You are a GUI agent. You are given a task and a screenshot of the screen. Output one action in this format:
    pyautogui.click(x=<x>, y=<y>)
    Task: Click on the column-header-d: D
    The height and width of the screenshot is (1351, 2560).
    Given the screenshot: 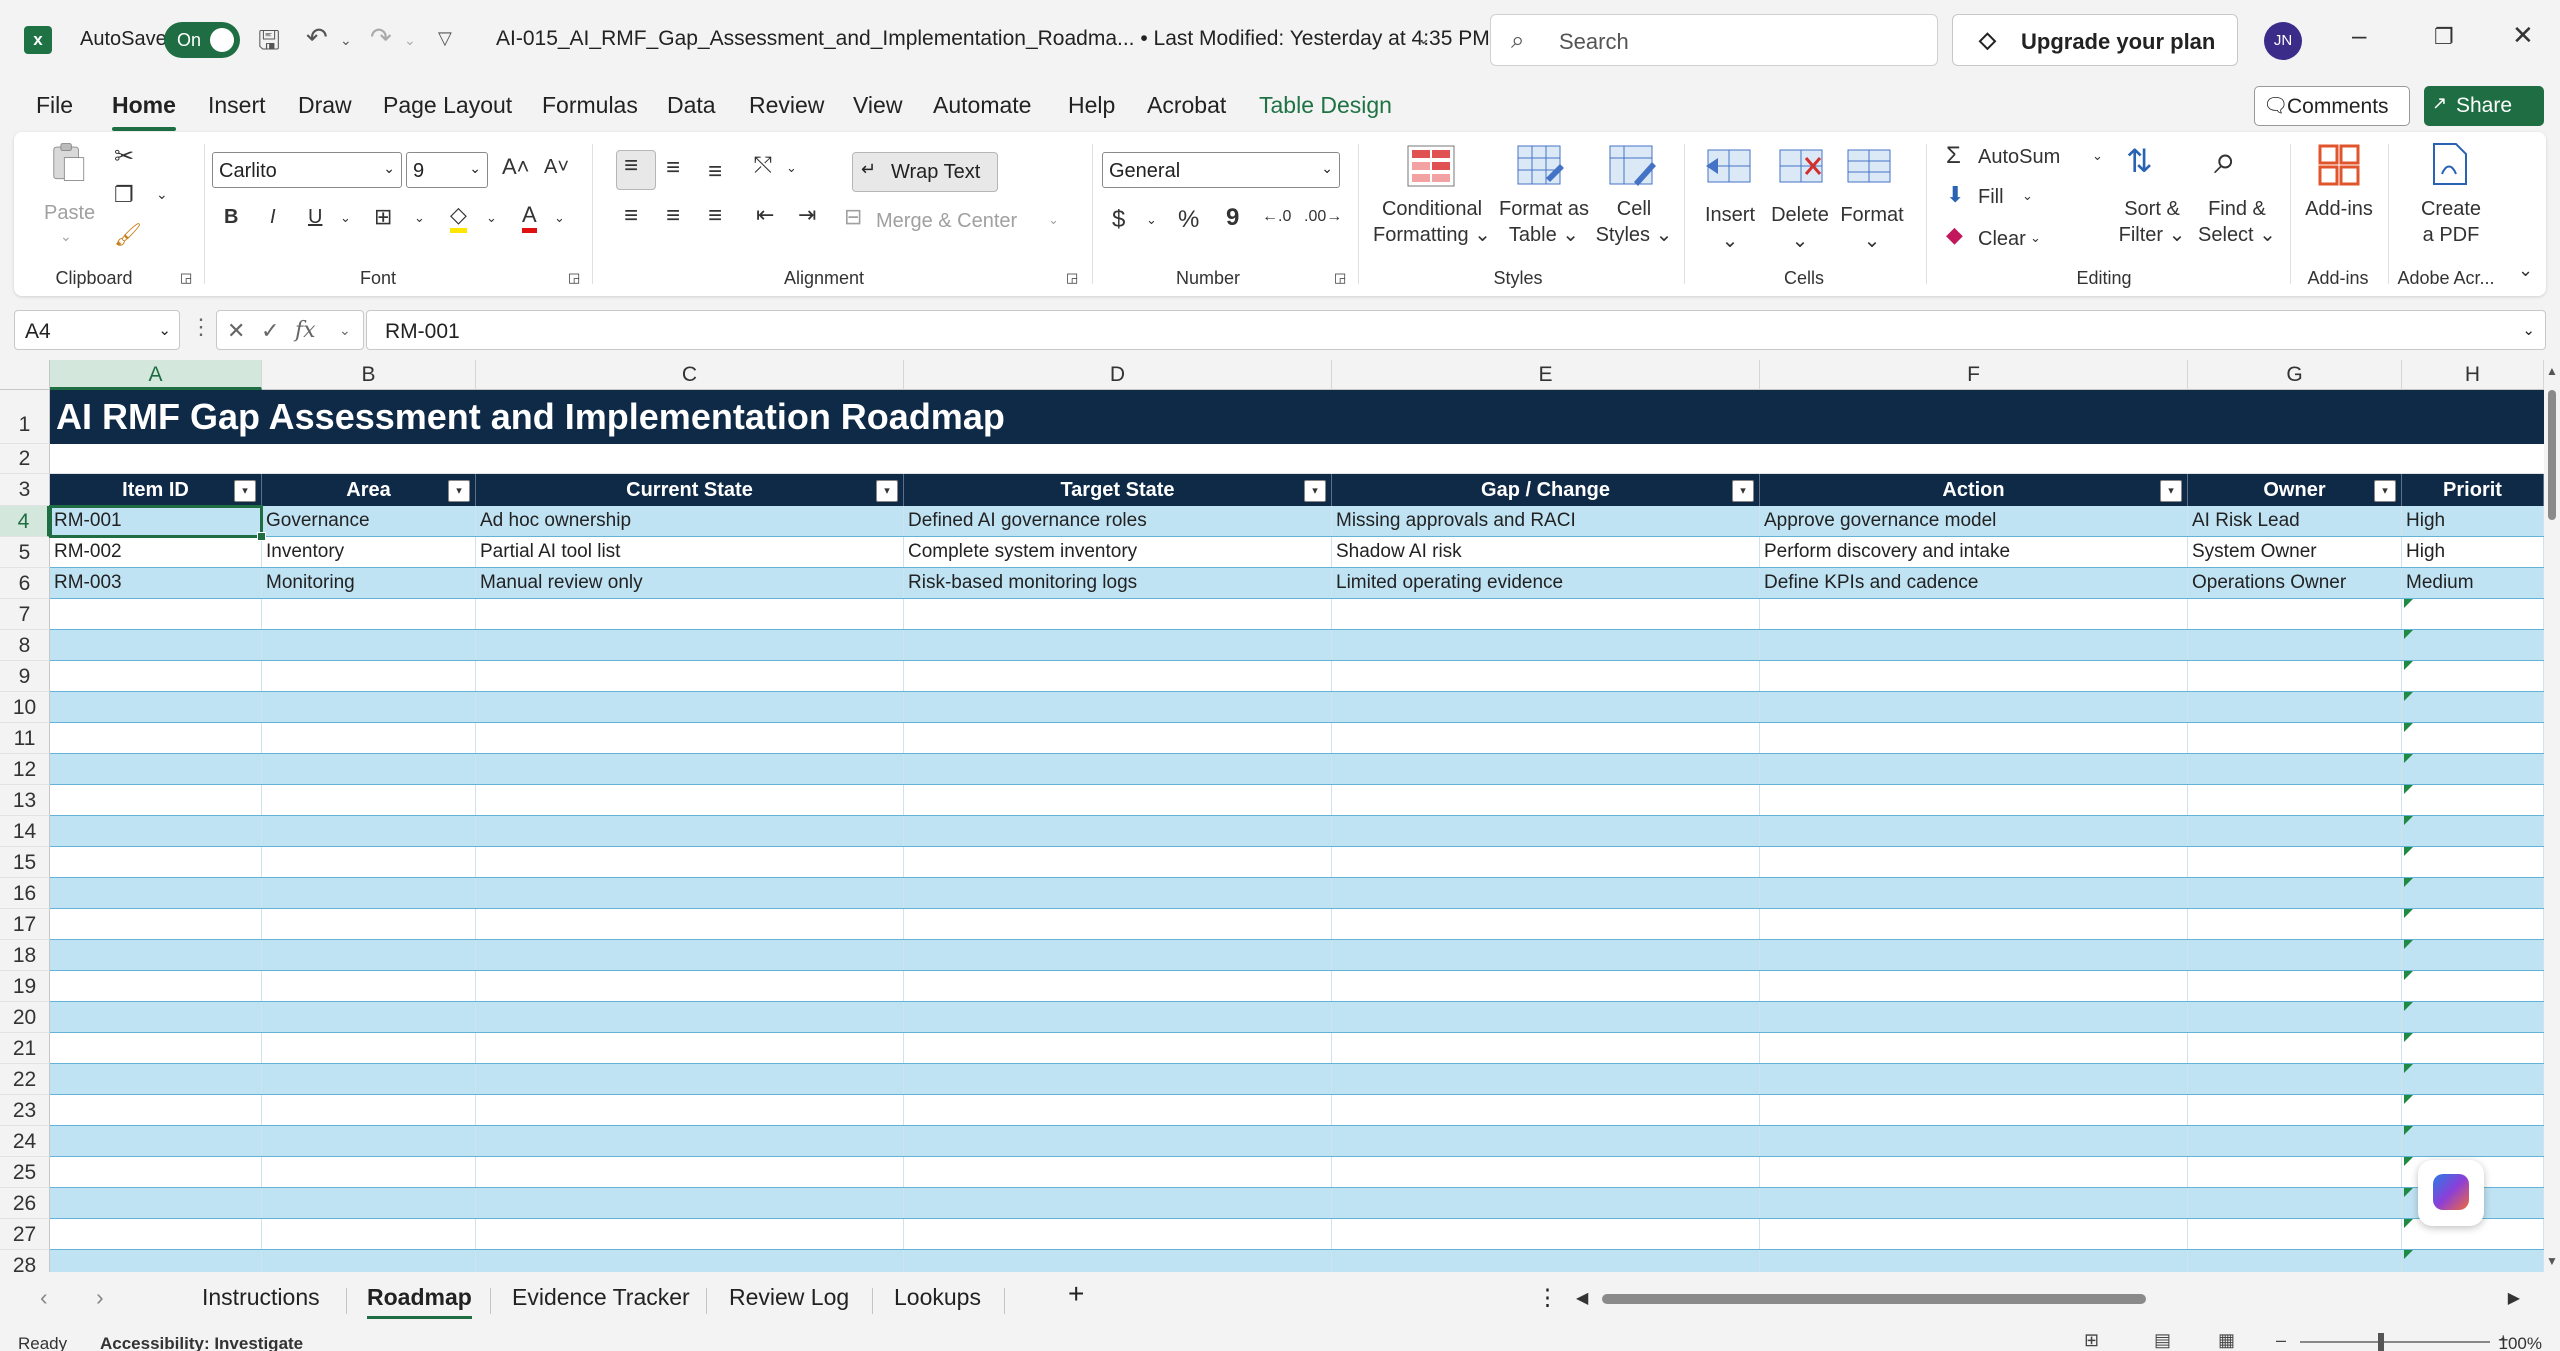 What is the action you would take?
    pyautogui.click(x=1118, y=375)
    